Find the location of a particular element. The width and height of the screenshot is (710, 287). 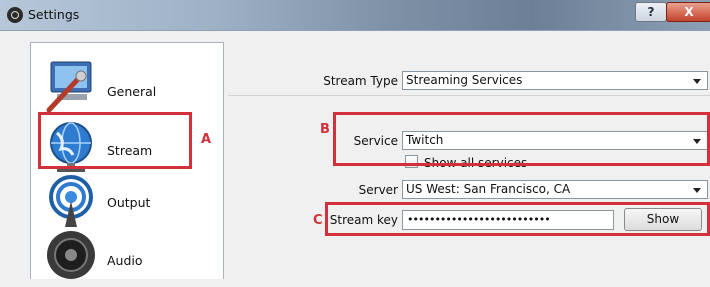

sidebar-item-output: Output is located at coordinates (132, 203).